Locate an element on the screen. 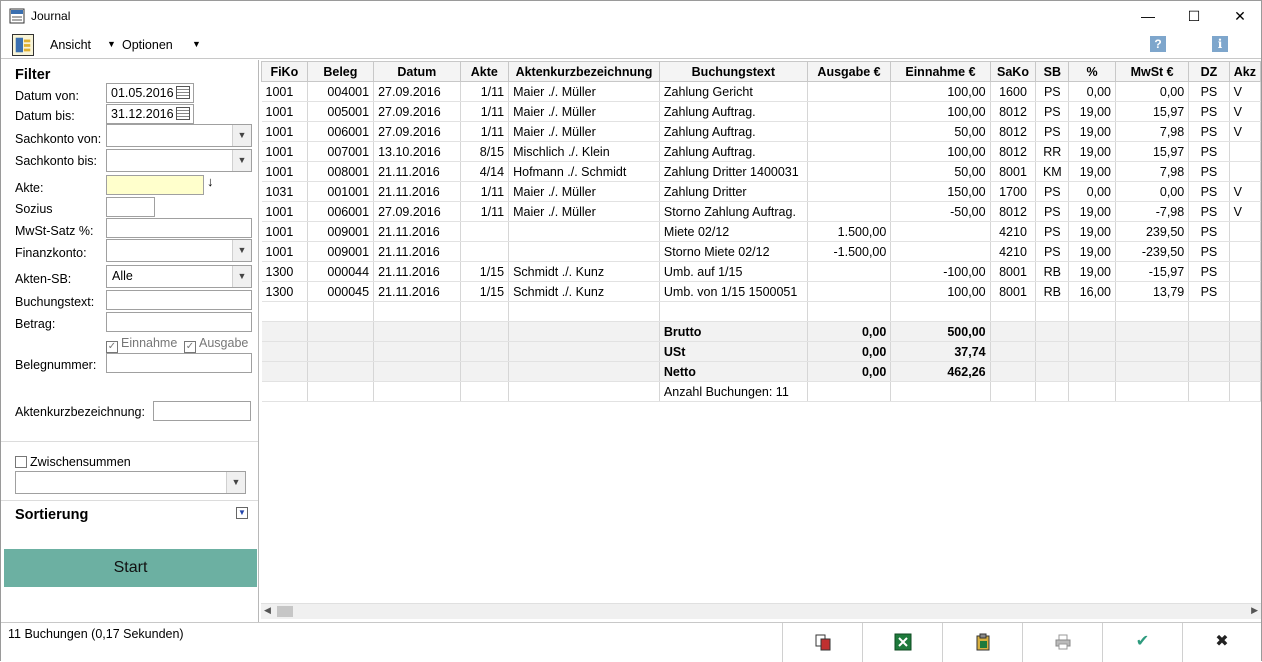  table-cell: PS is located at coordinates (1052, 251).